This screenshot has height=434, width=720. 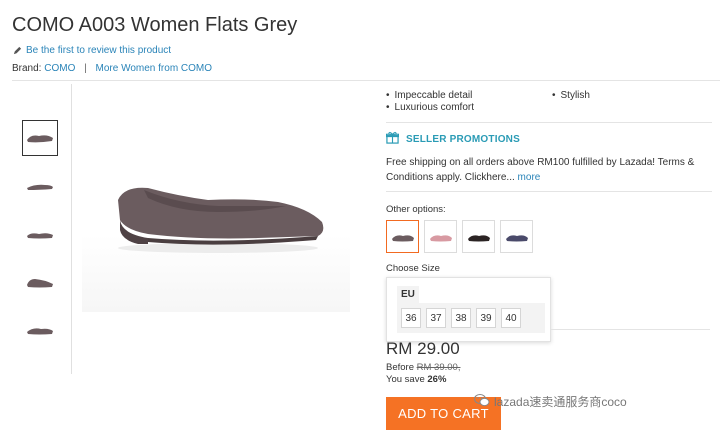 What do you see at coordinates (400, 367) in the screenshot?
I see `before-label: Before` at bounding box center [400, 367].